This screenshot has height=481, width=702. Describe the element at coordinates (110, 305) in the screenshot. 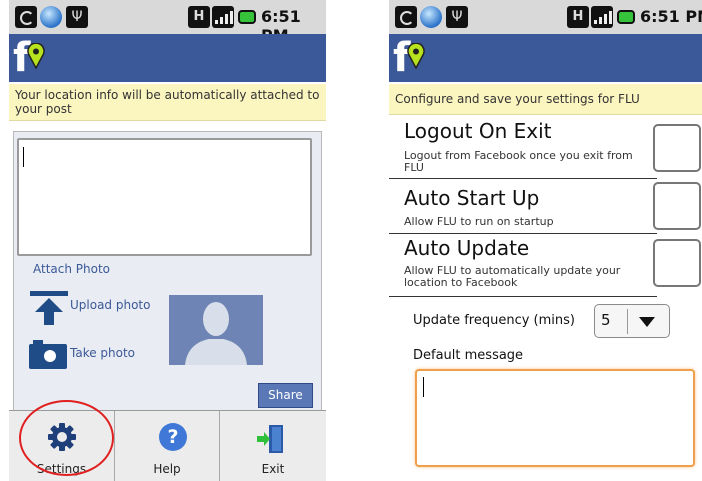

I see `upload-photo-link: Upload photo` at that location.